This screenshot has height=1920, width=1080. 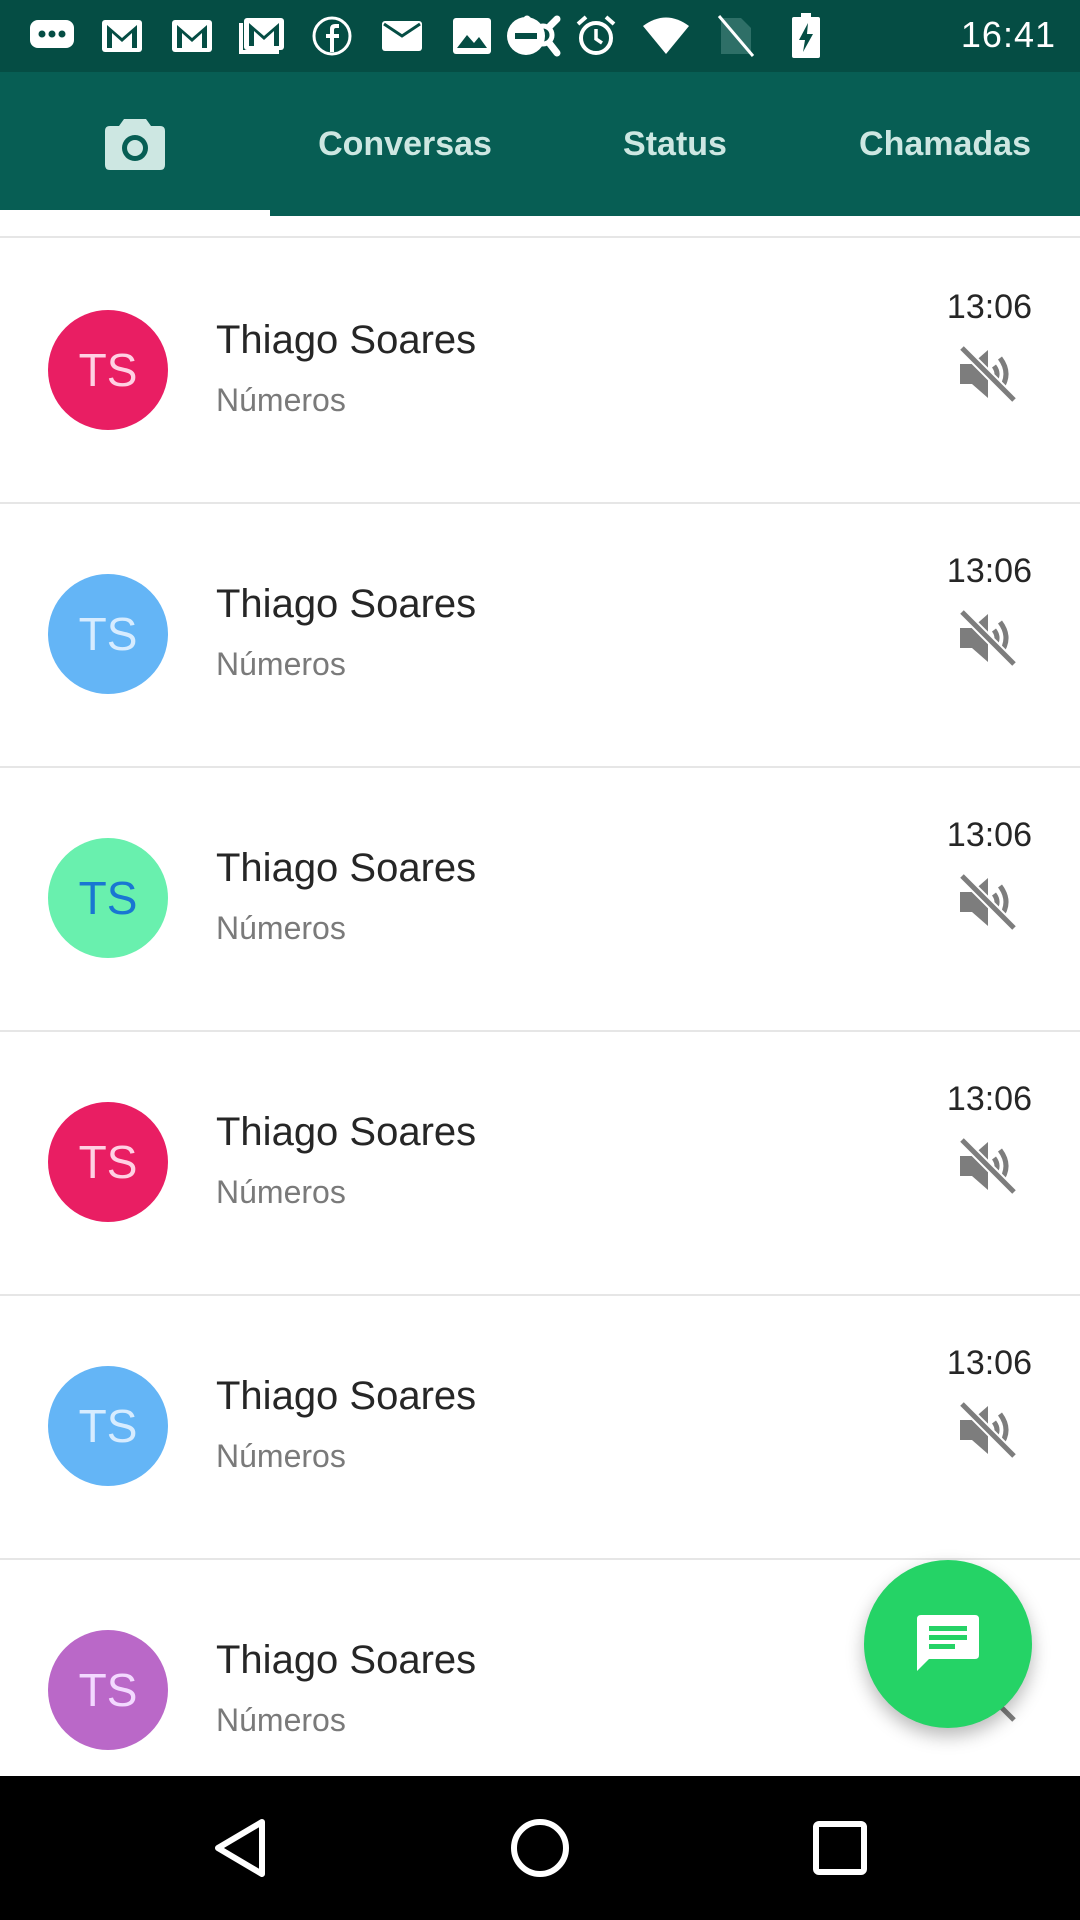 I want to click on tab-conversas: Conversas, so click(x=405, y=144).